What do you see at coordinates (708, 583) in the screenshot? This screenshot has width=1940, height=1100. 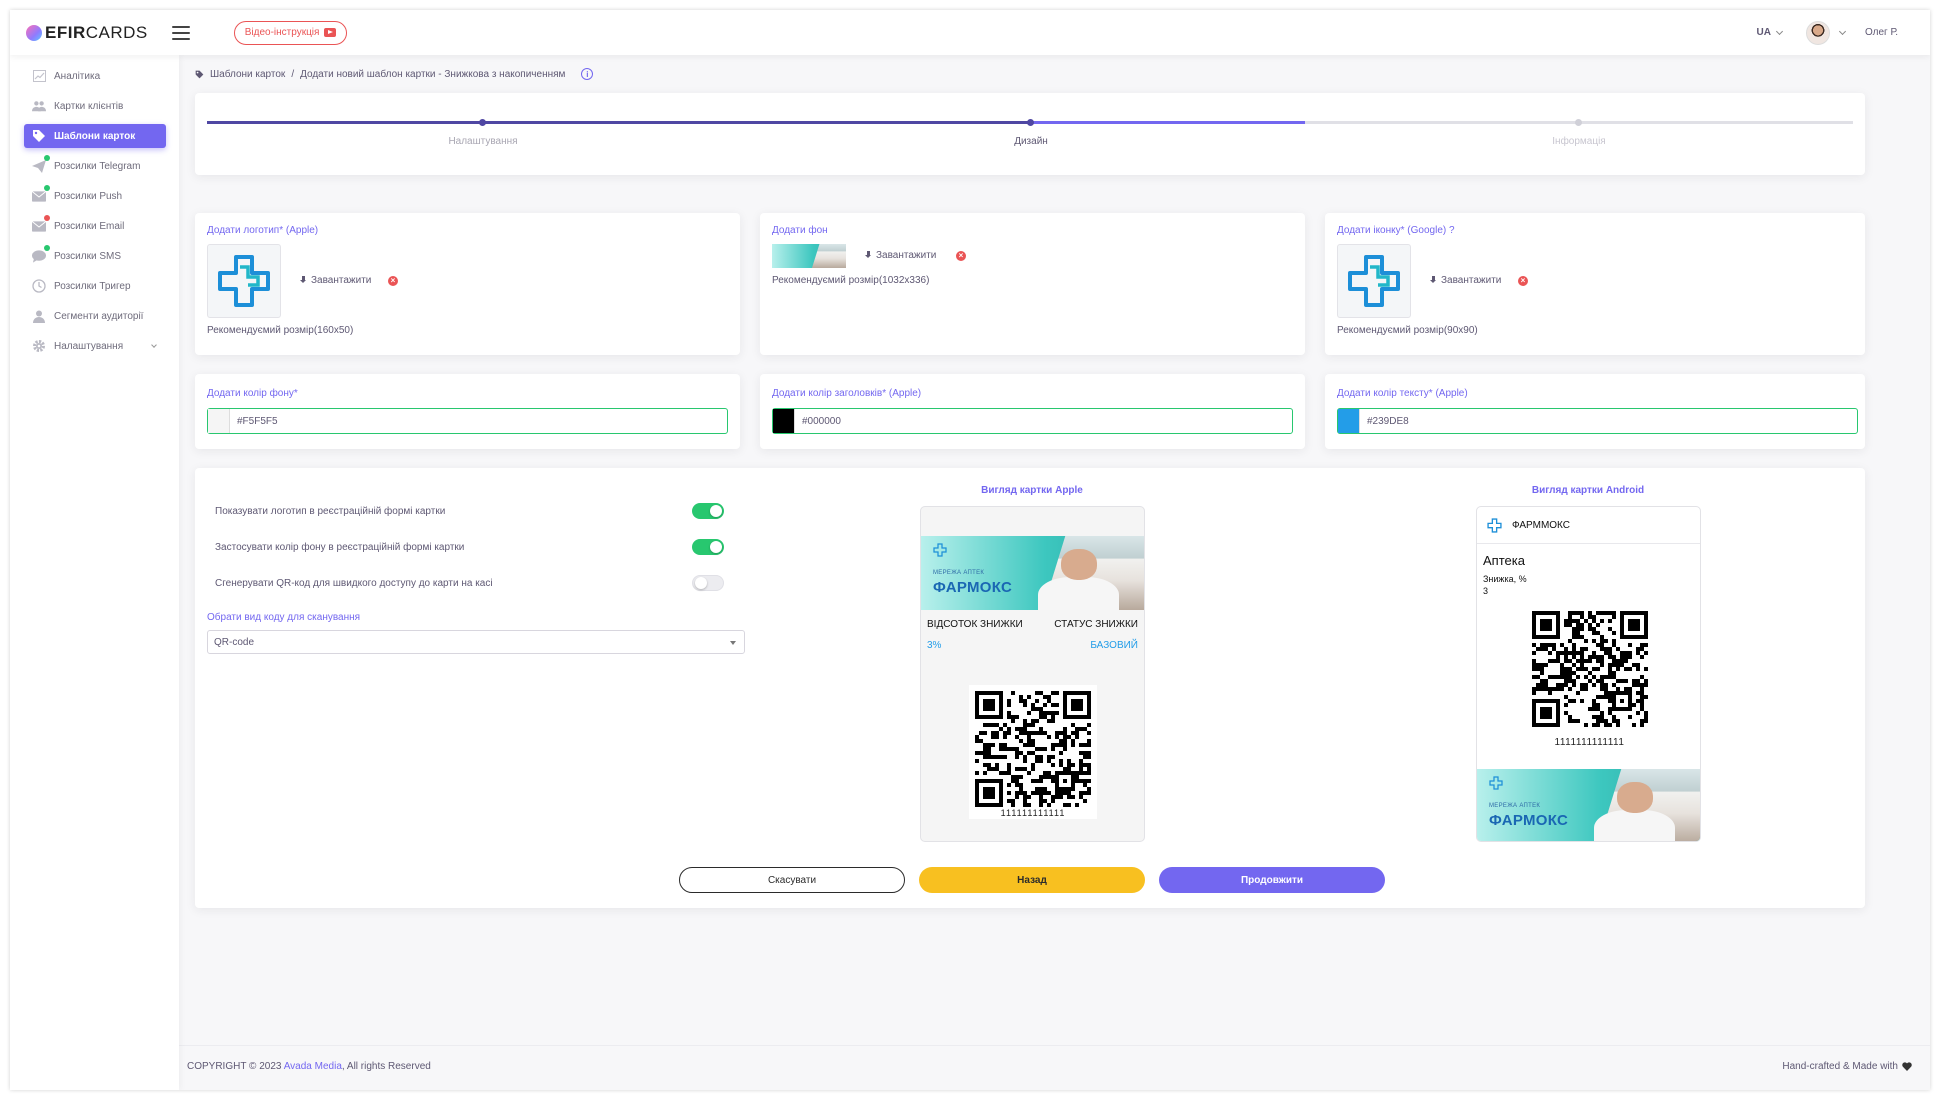 I see `option-qr-toggle` at bounding box center [708, 583].